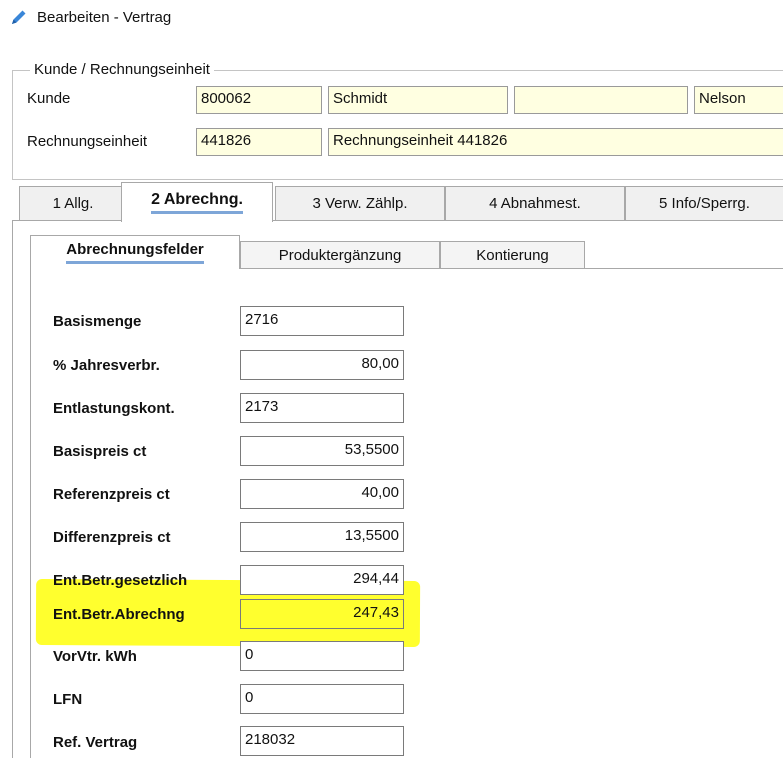 This screenshot has height=758, width=783. What do you see at coordinates (119, 614) in the screenshot?
I see `field-label-ent-betr-abrechng: Ent.Betr.Abrechng` at bounding box center [119, 614].